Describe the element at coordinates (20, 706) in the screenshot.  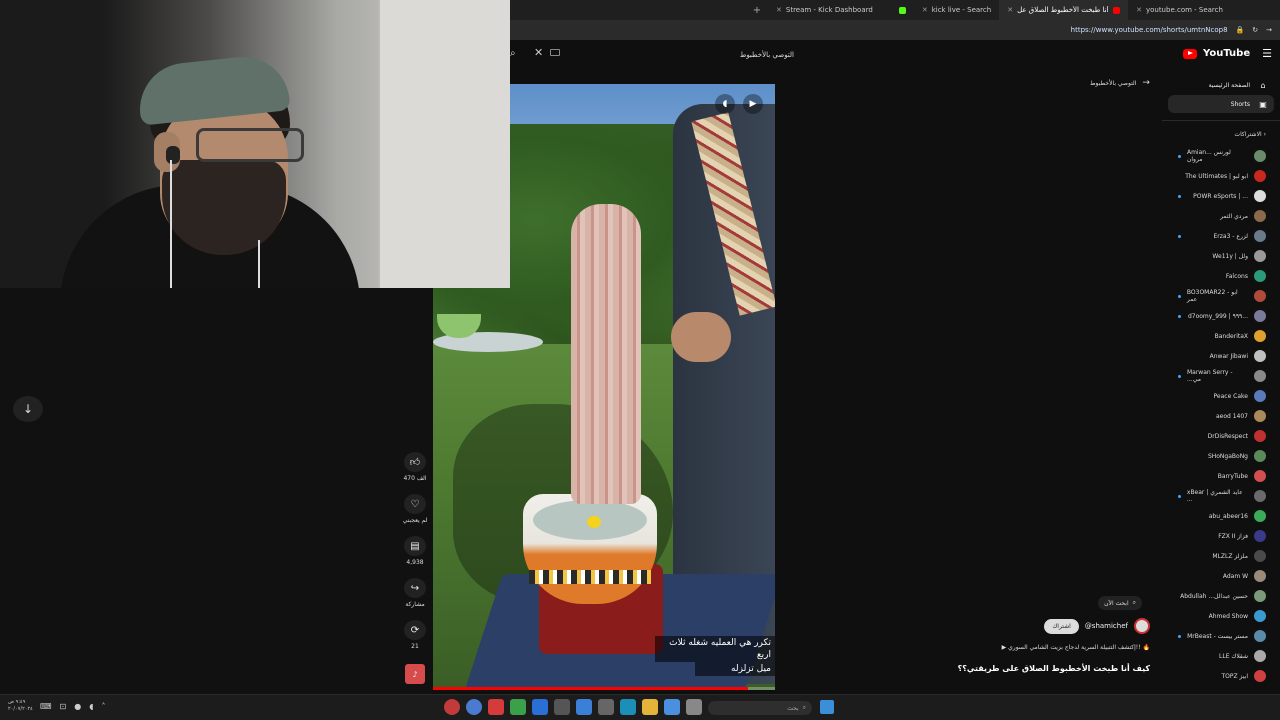
I see `taskbar-clock: ٩:٤٩ ص ٢٠/٠٧/٢٠٢٤` at that location.